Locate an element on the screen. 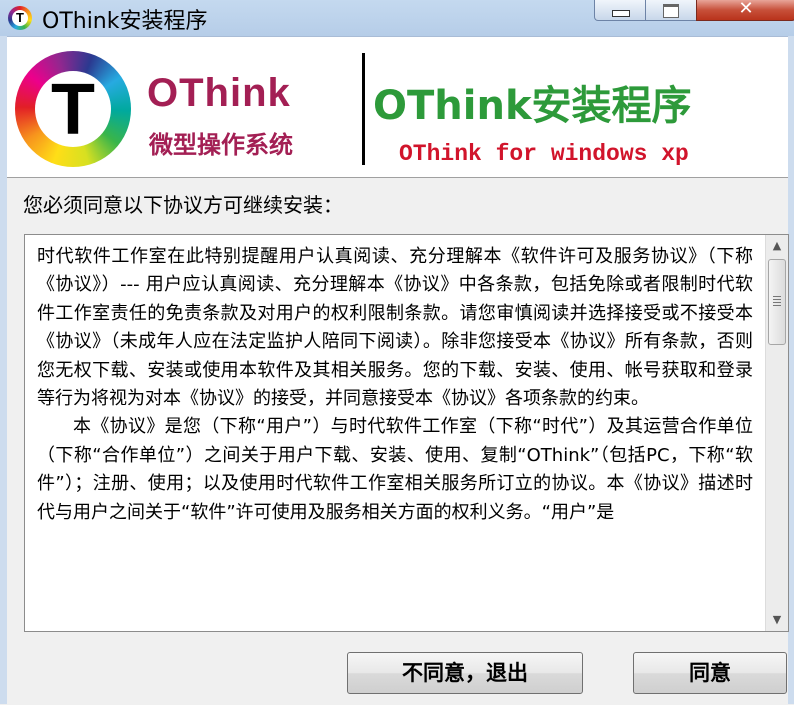  app-icon-letter: T is located at coordinates (20, 18).